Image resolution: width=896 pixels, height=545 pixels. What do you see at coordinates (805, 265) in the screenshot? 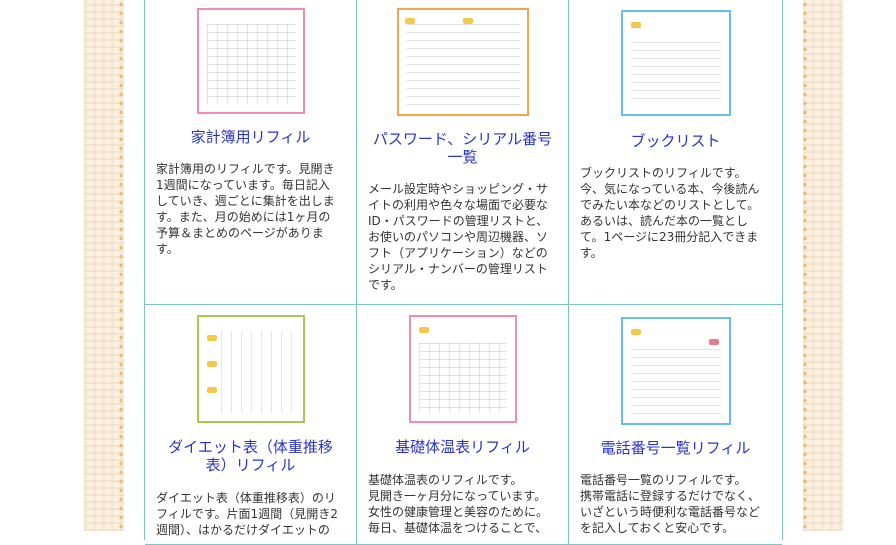
I see `right-dotted-border` at bounding box center [805, 265].